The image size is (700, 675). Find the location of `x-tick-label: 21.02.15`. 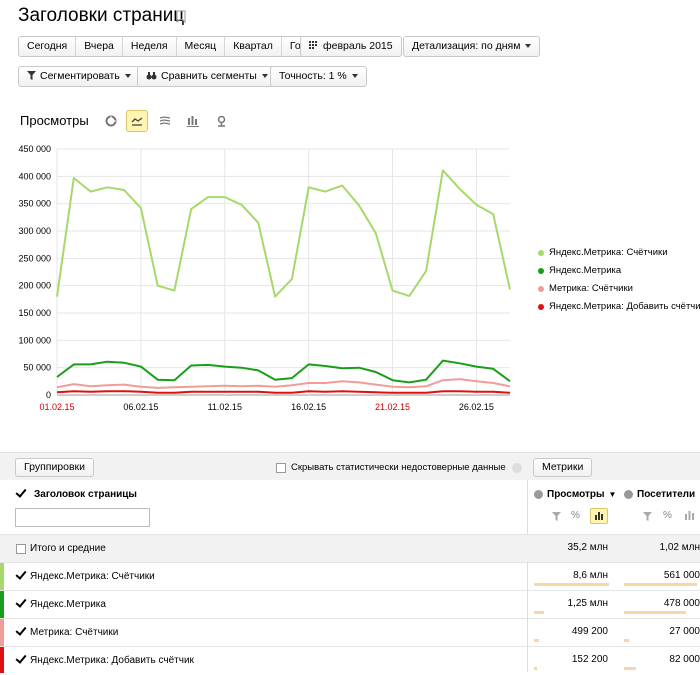

x-tick-label: 21.02.15 is located at coordinates (392, 407).